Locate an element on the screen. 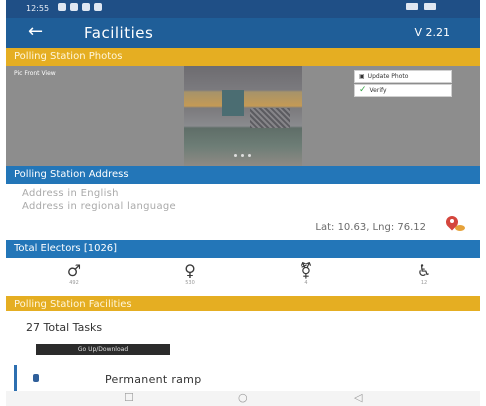  wheelchair-icon: ♿ is located at coordinates (424, 270).